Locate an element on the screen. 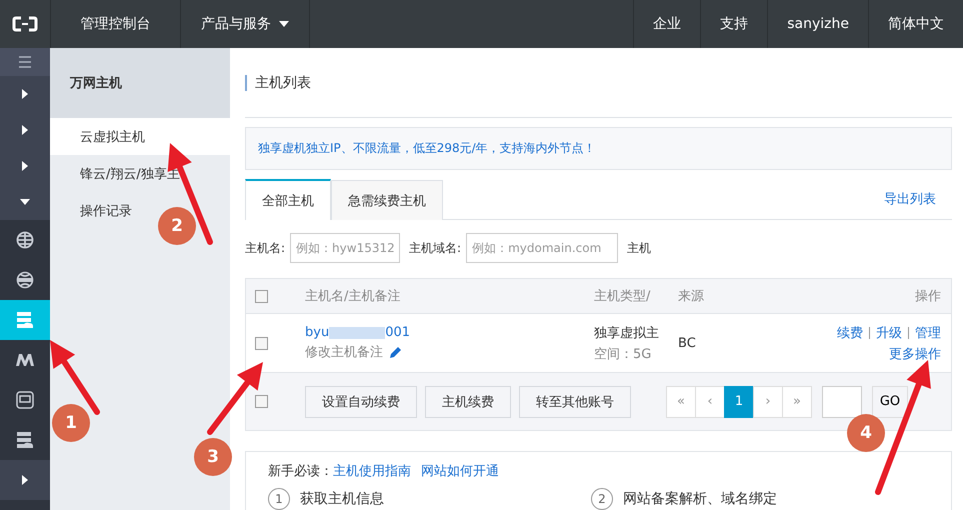  top-menu-item: 企业 is located at coordinates (666, 24).